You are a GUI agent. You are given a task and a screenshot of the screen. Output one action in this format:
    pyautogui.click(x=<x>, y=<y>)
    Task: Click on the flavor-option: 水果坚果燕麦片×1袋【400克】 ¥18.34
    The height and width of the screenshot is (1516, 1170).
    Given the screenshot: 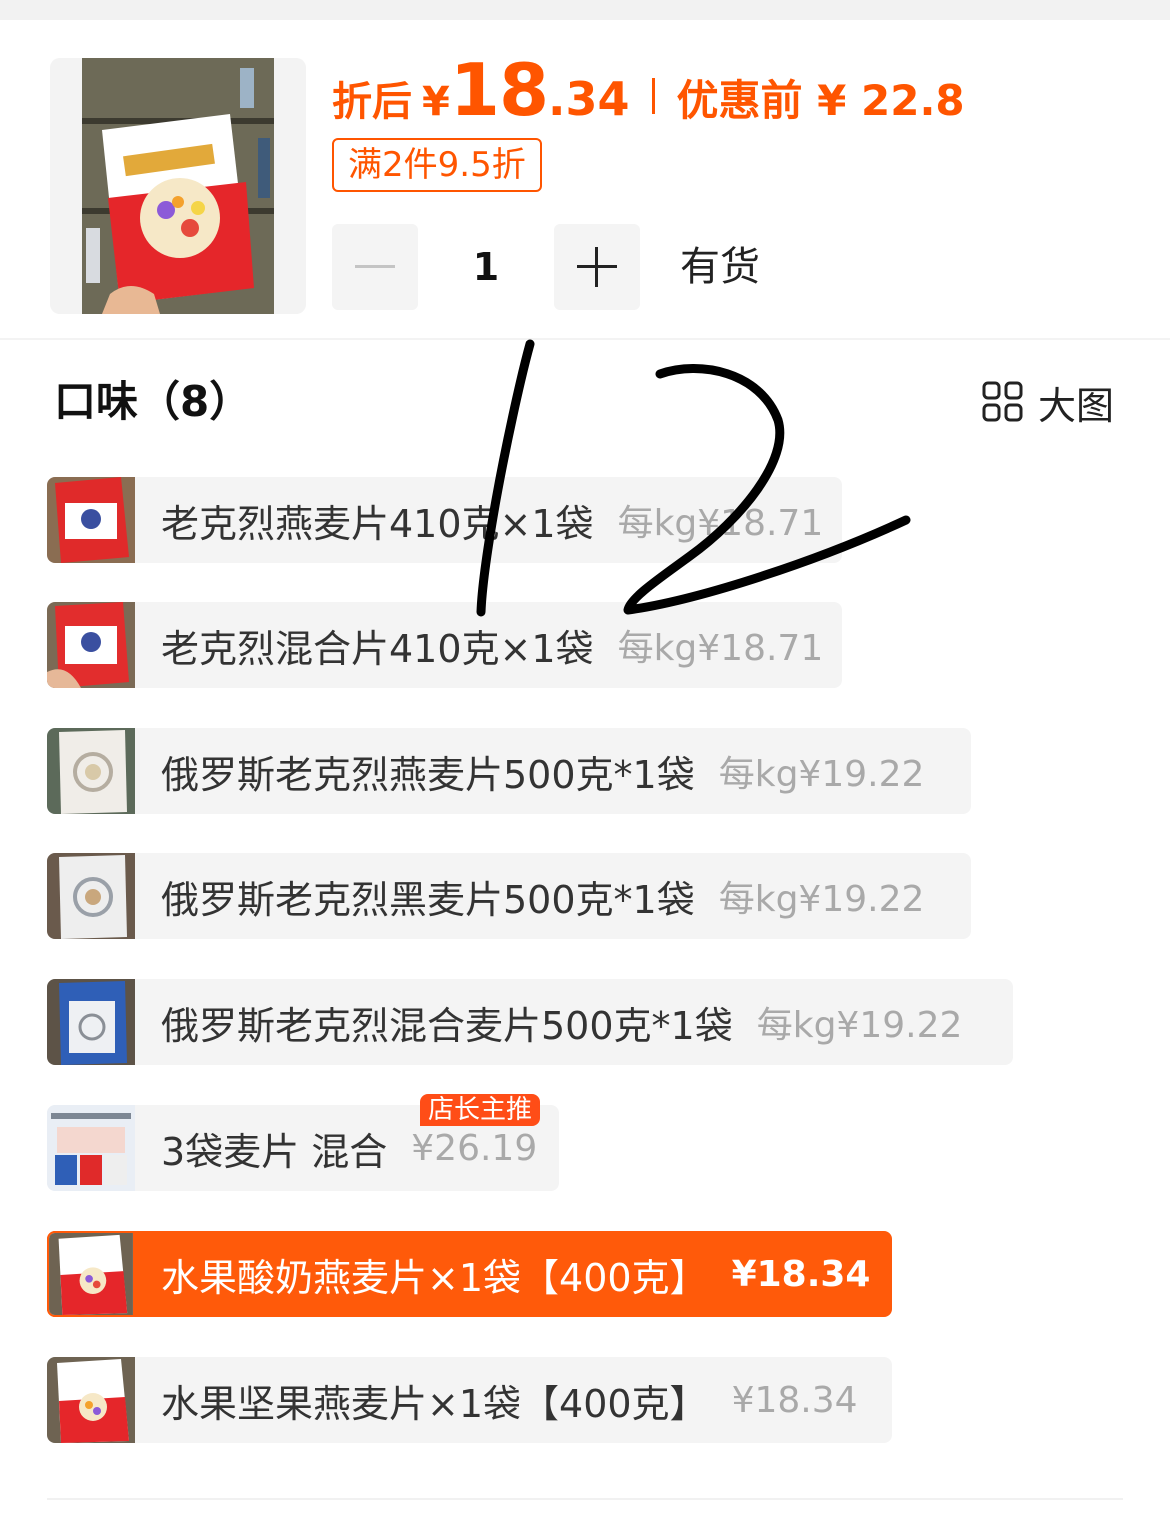 What is the action you would take?
    pyautogui.click(x=469, y=1400)
    